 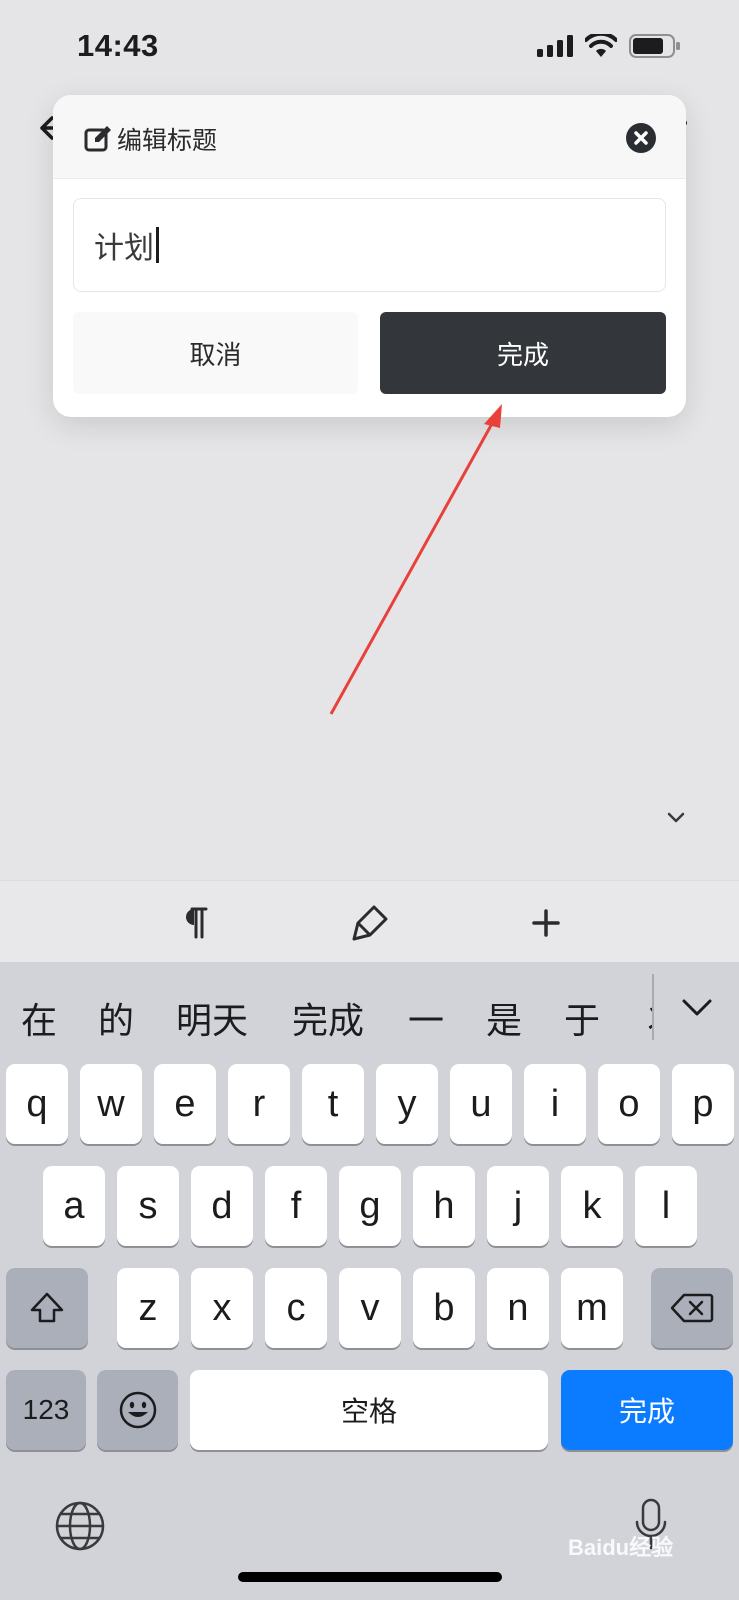 I want to click on home-indicator, so click(x=370, y=1577).